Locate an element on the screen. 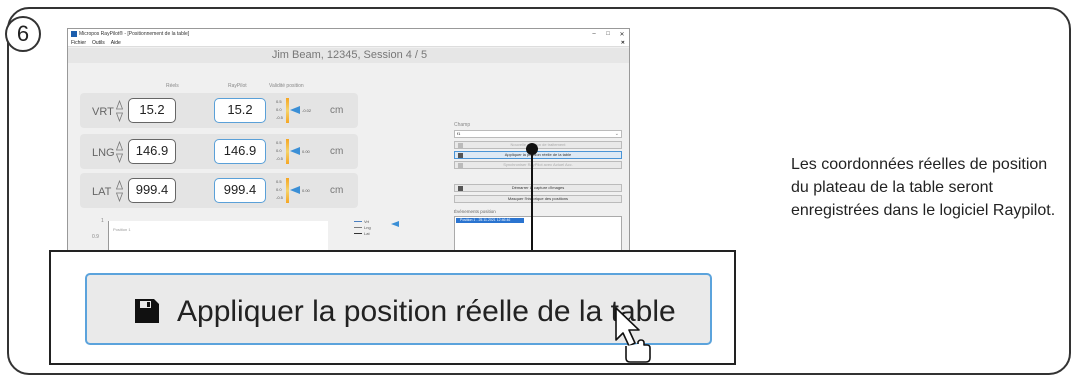 This screenshot has height=380, width=1077. real-value: 15.2 is located at coordinates (152, 110).